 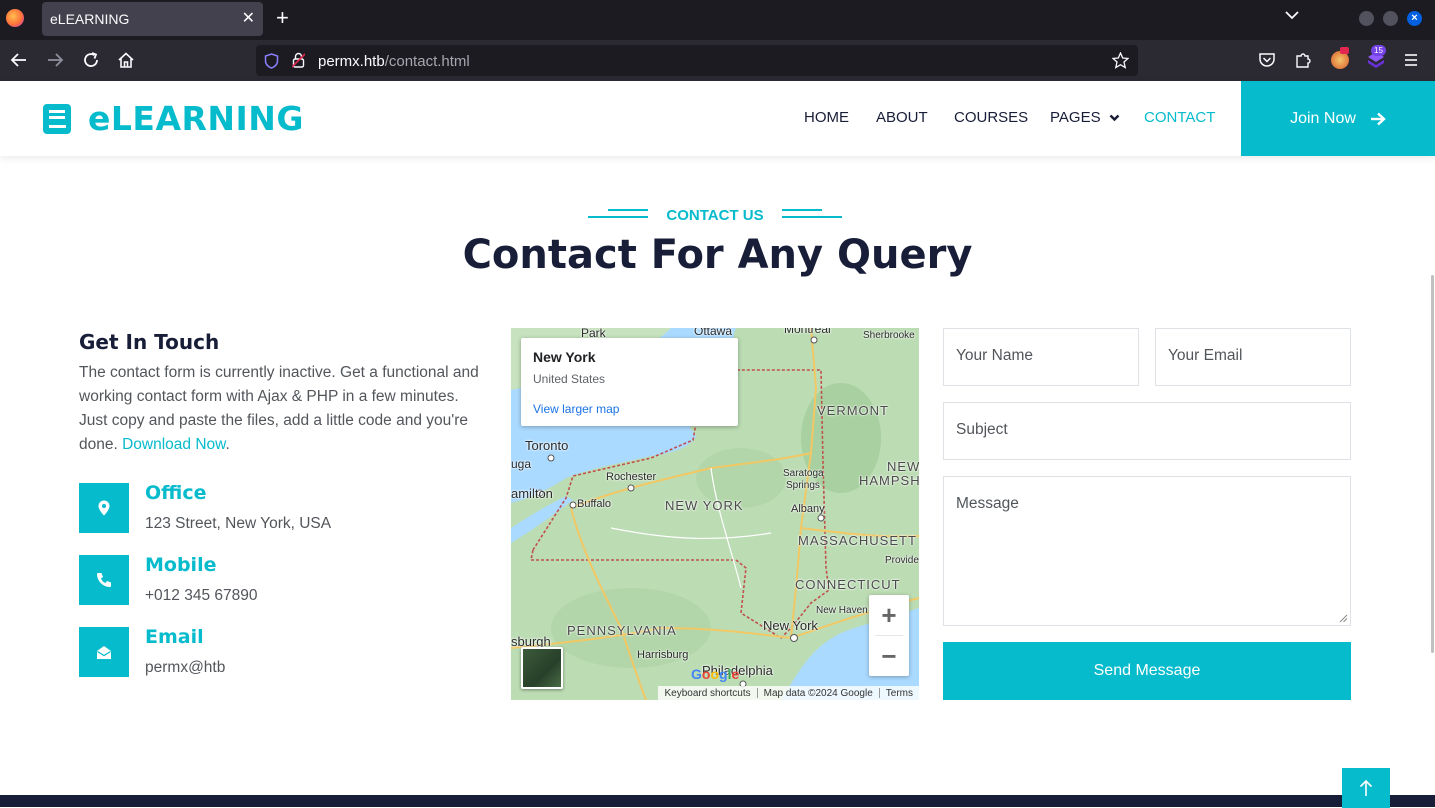 I want to click on footer-strip, so click(x=717, y=801).